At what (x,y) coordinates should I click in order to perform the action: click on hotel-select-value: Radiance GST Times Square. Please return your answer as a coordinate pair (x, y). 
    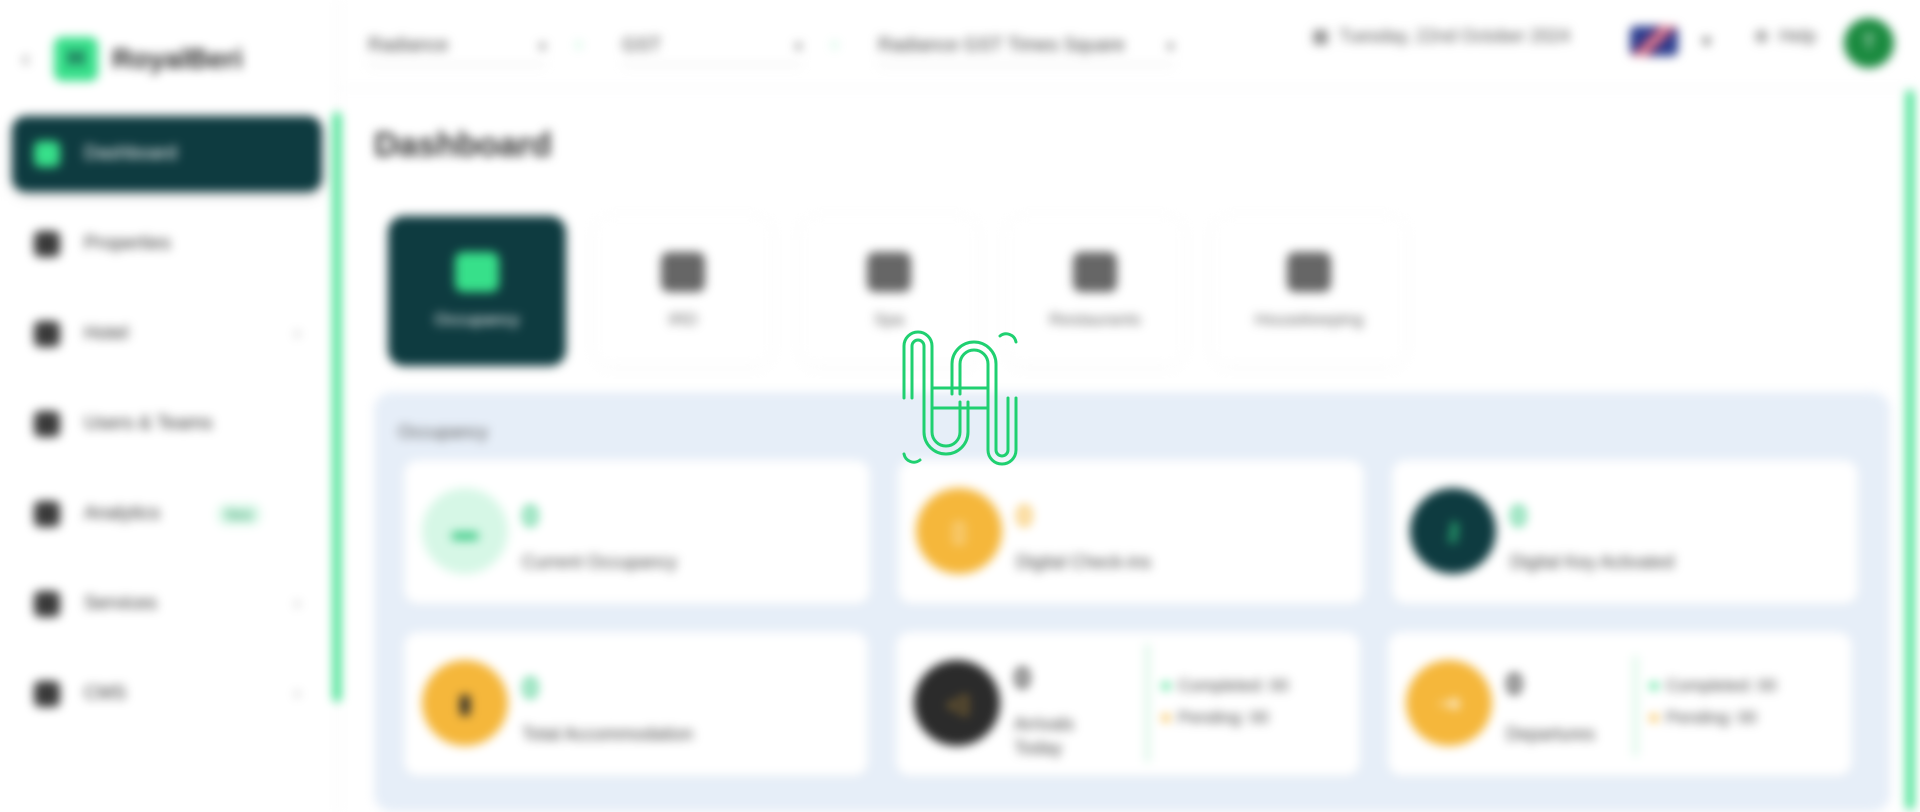
    Looking at the image, I should click on (1001, 45).